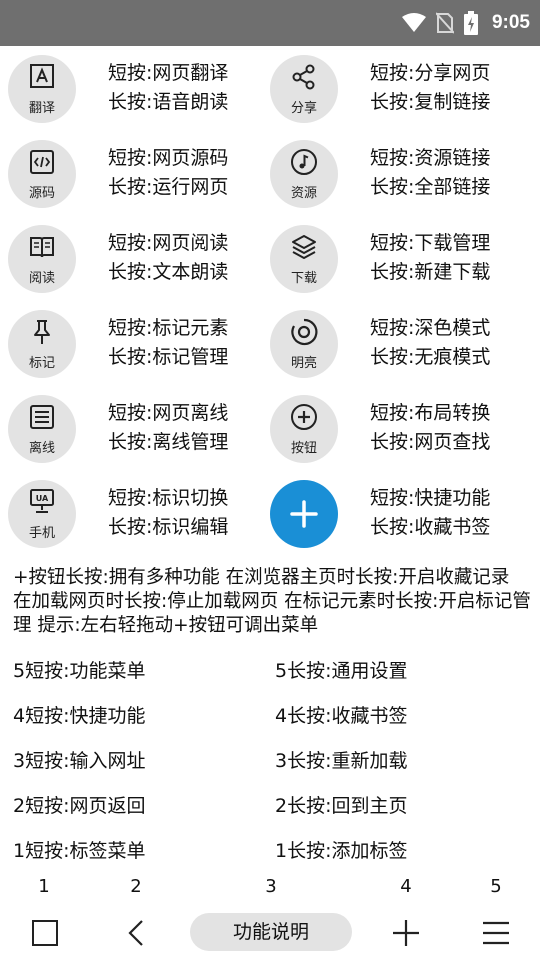 The height and width of the screenshot is (960, 540). I want to click on button-layout-button: 按钮, so click(304, 429).